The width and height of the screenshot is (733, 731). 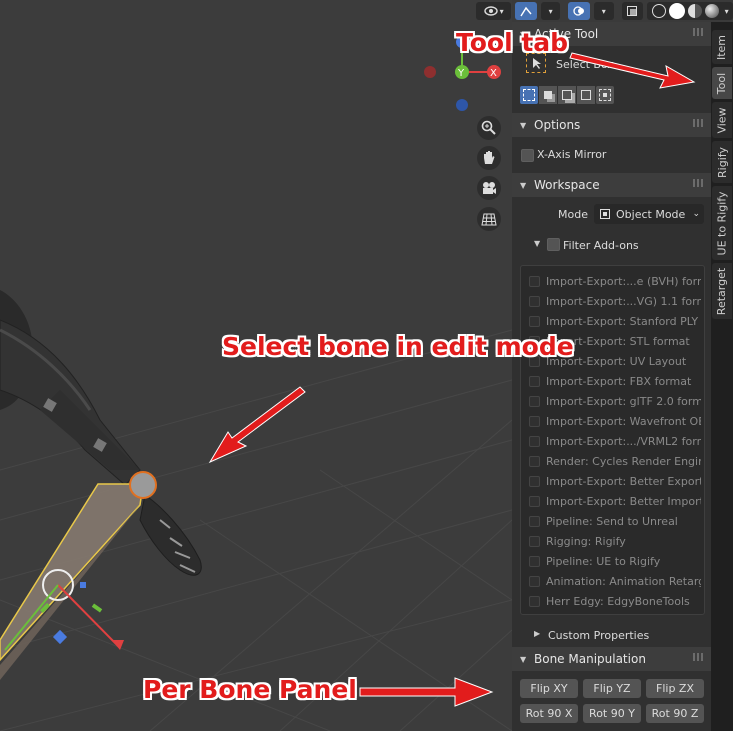 I want to click on mode-label: Mode, so click(x=573, y=214).